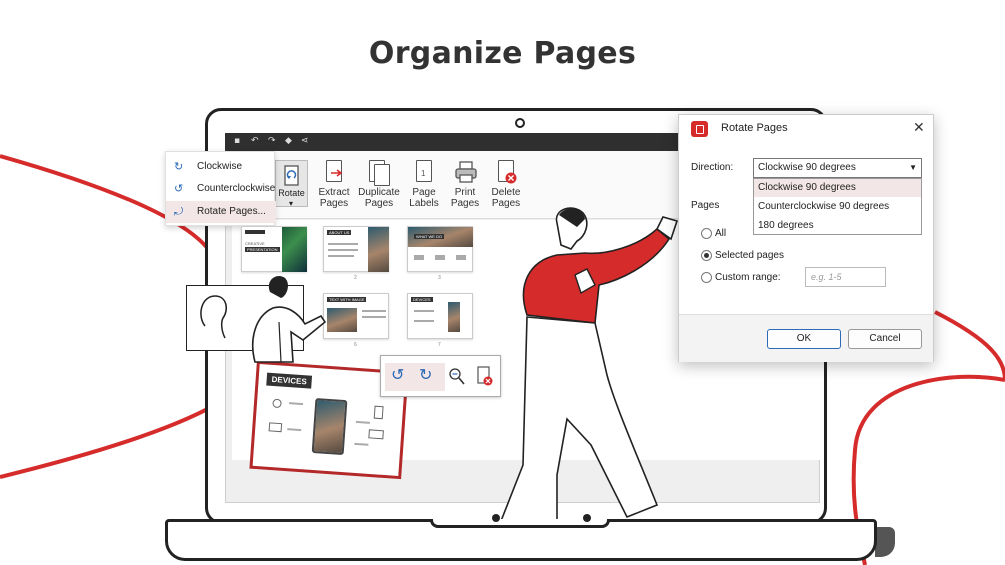 This screenshot has width=1005, height=565. What do you see at coordinates (179, 212) in the screenshot?
I see `rotate-pages-icon: ⤾` at bounding box center [179, 212].